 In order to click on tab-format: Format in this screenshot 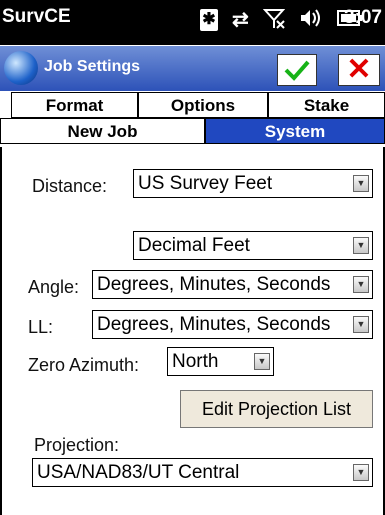, I will do `click(74, 105)`.